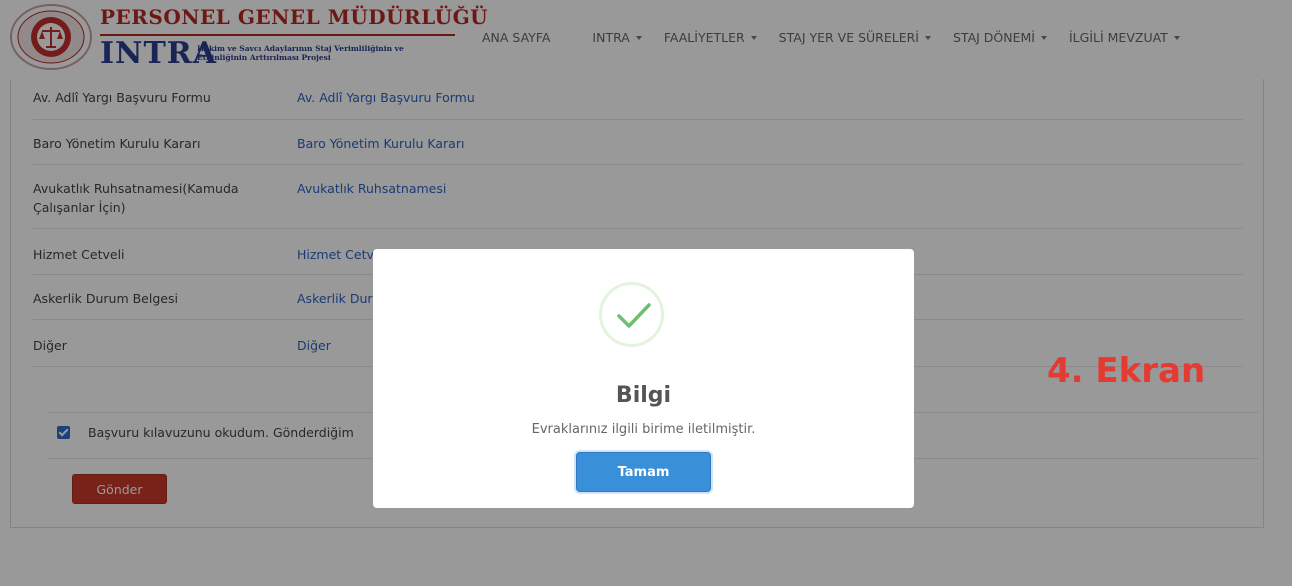 This screenshot has width=1292, height=586. What do you see at coordinates (1126, 371) in the screenshot?
I see `screen-label: 4. Ekran` at bounding box center [1126, 371].